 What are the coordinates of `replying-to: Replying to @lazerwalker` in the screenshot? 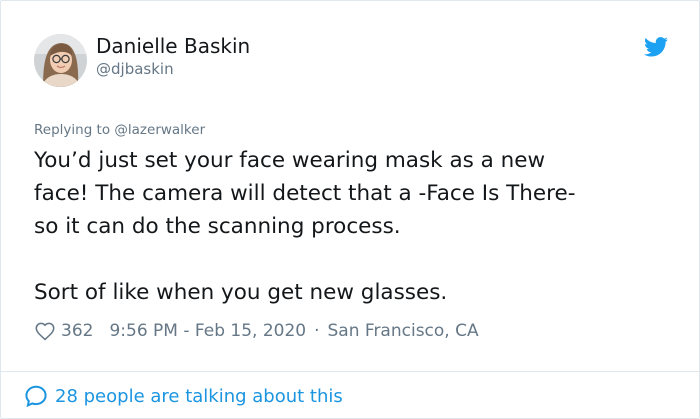 It's located at (119, 130).